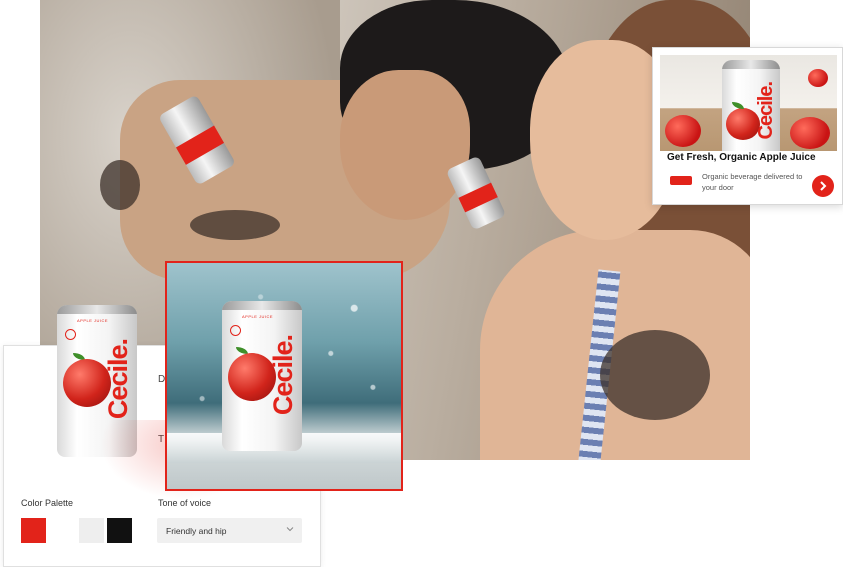  I want to click on palette-swatch-white, so click(62, 530).